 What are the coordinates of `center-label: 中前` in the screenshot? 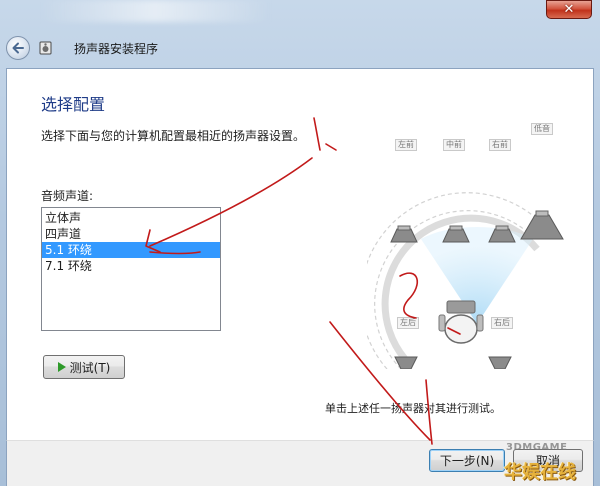 It's located at (454, 145).